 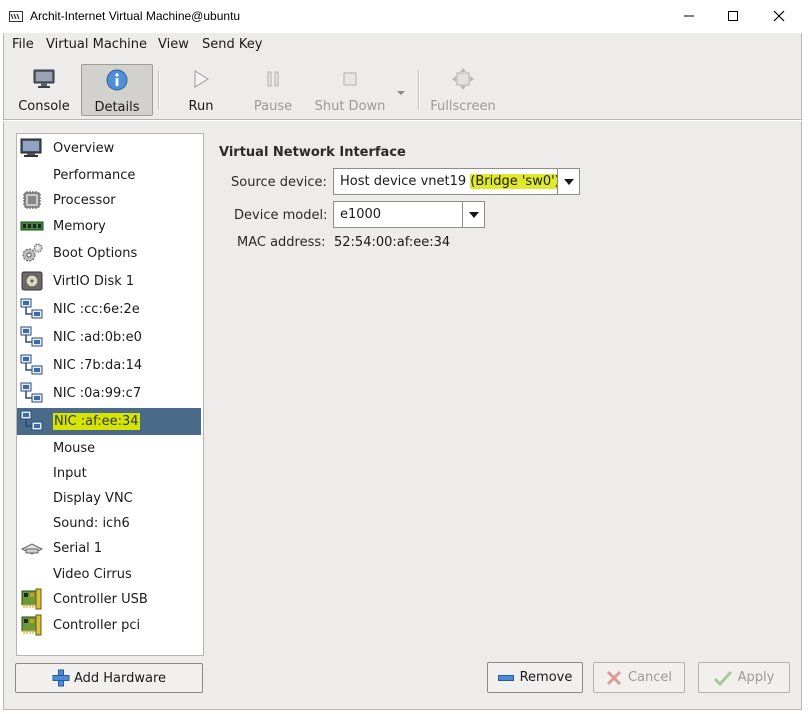 What do you see at coordinates (84, 148) in the screenshot?
I see `sidebar-item-label: Overview` at bounding box center [84, 148].